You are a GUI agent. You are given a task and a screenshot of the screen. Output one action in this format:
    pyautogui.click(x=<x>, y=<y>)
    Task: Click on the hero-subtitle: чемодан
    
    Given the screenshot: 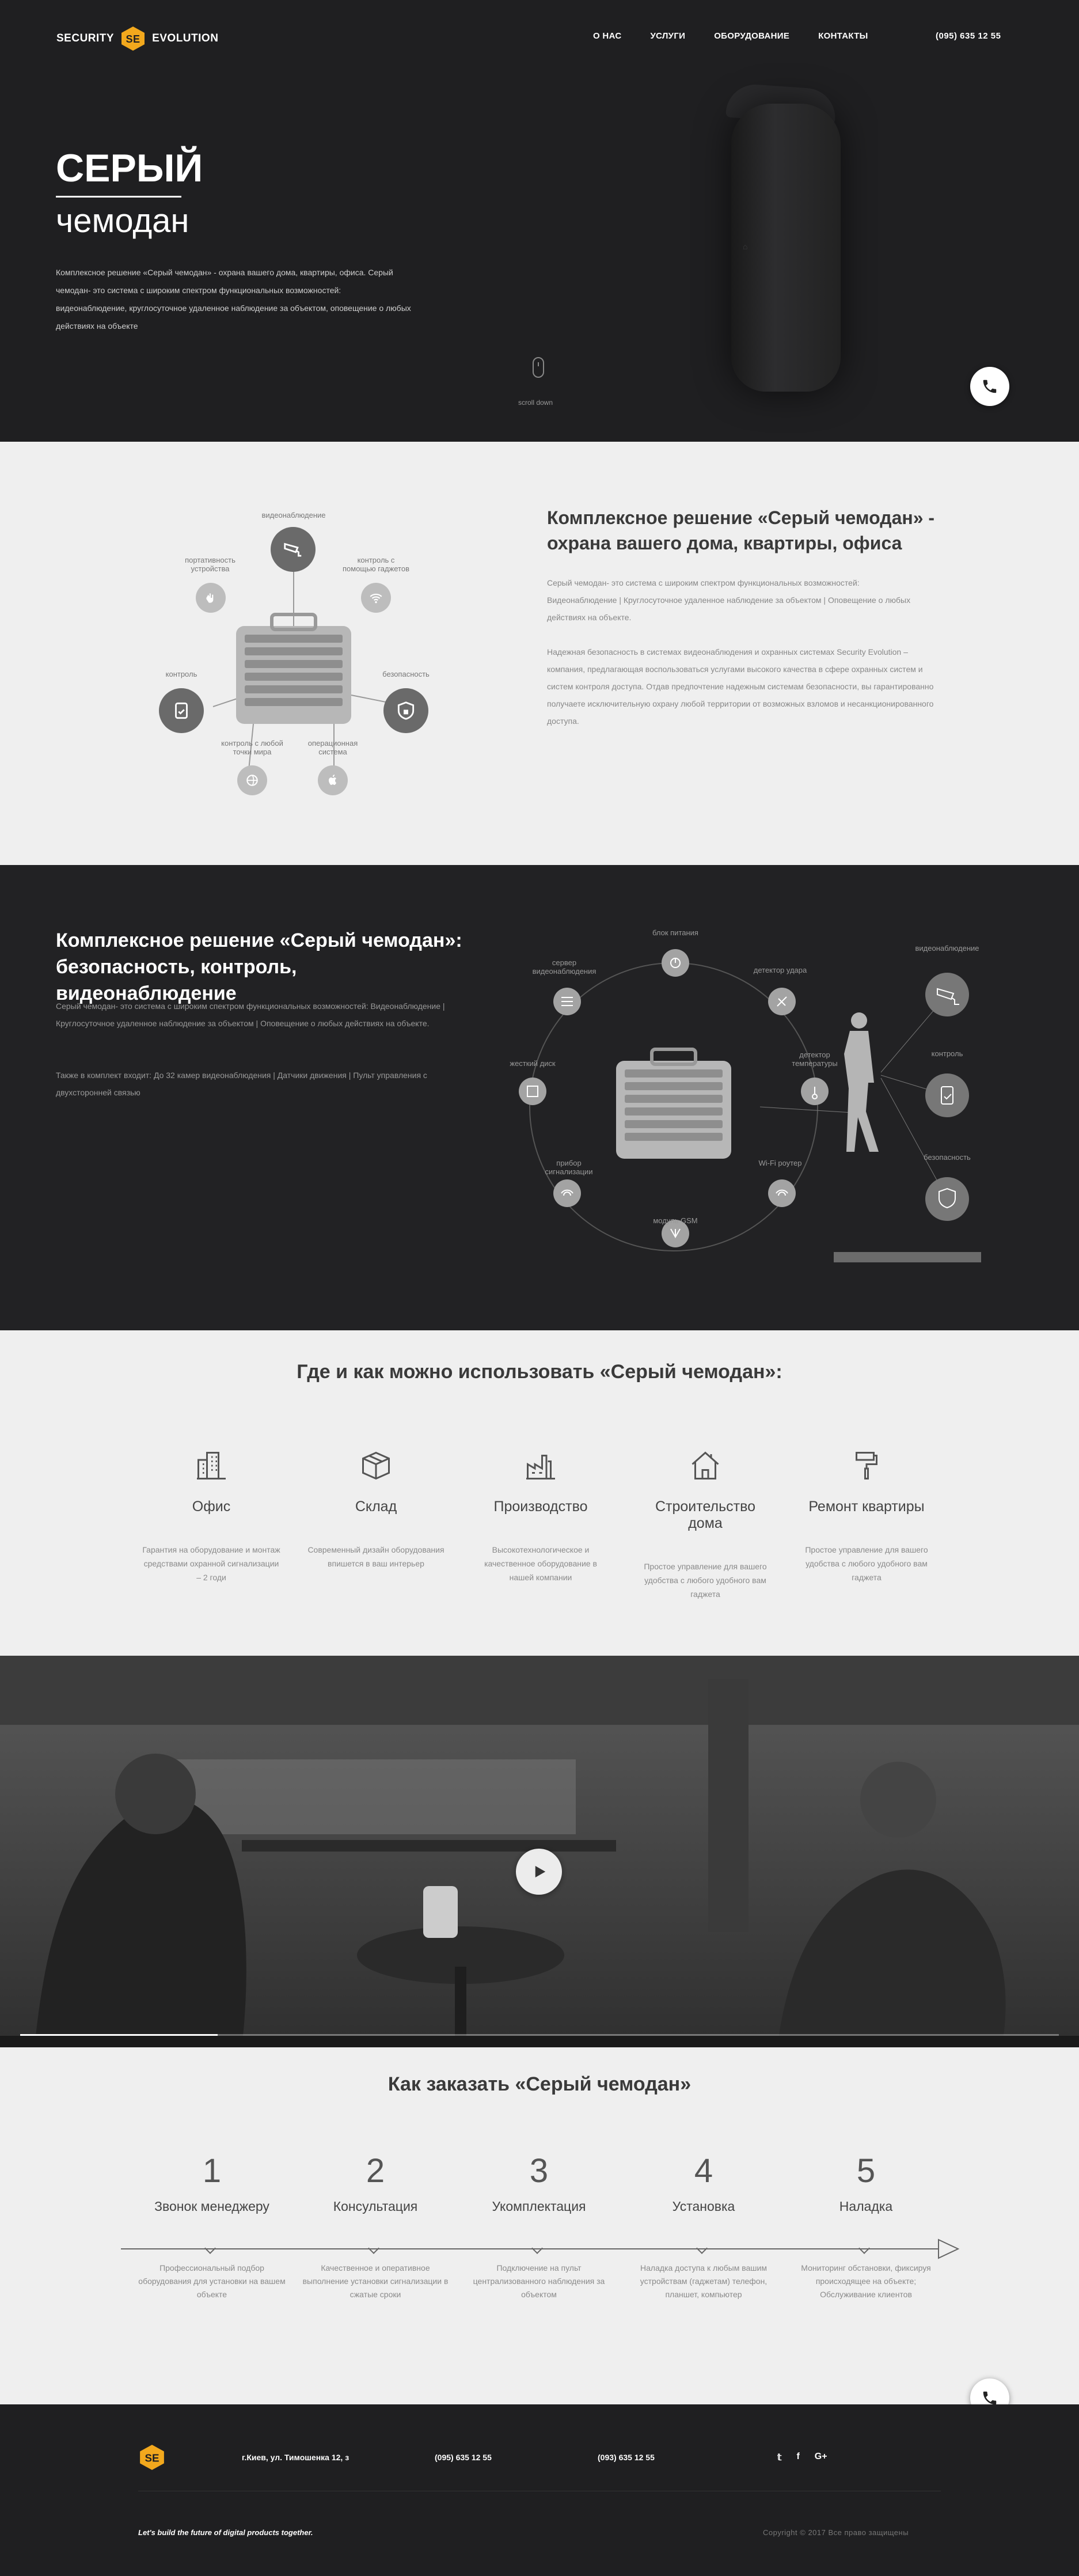 What is the action you would take?
    pyautogui.click(x=123, y=221)
    